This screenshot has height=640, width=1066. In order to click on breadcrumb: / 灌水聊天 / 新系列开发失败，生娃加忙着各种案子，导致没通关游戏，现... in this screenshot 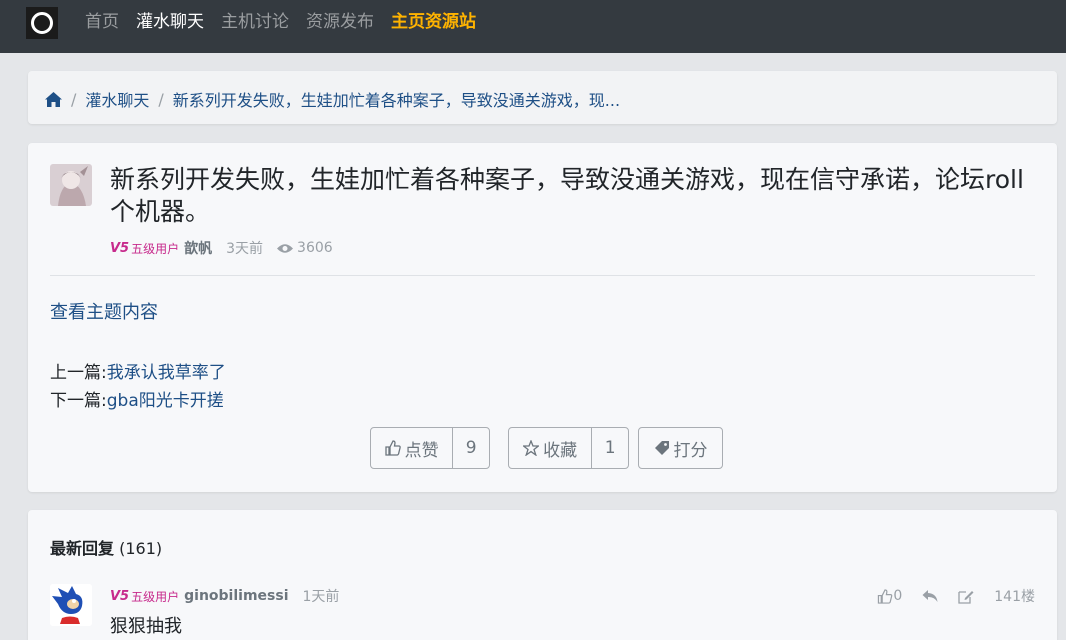, I will do `click(542, 97)`.